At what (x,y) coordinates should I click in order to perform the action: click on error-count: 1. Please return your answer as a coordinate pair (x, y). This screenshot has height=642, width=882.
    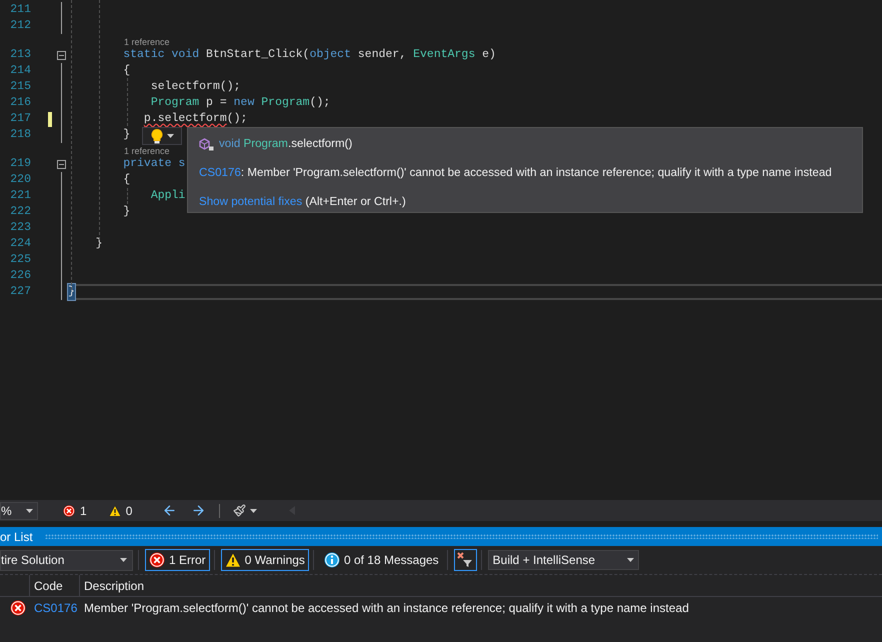
    Looking at the image, I should click on (83, 511).